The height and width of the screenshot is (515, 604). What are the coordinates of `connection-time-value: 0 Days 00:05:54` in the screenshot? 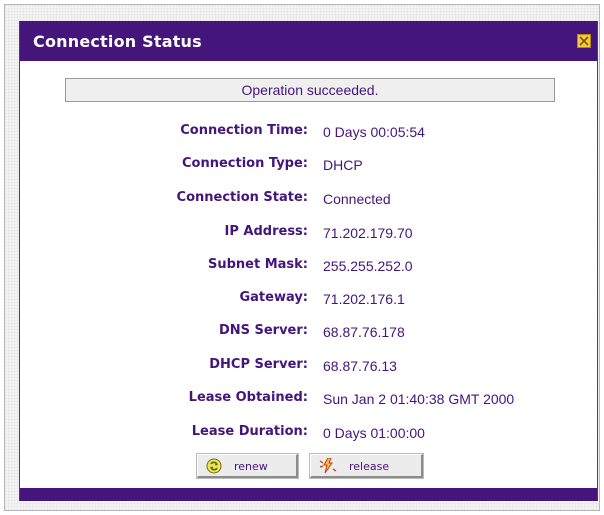 It's located at (374, 132).